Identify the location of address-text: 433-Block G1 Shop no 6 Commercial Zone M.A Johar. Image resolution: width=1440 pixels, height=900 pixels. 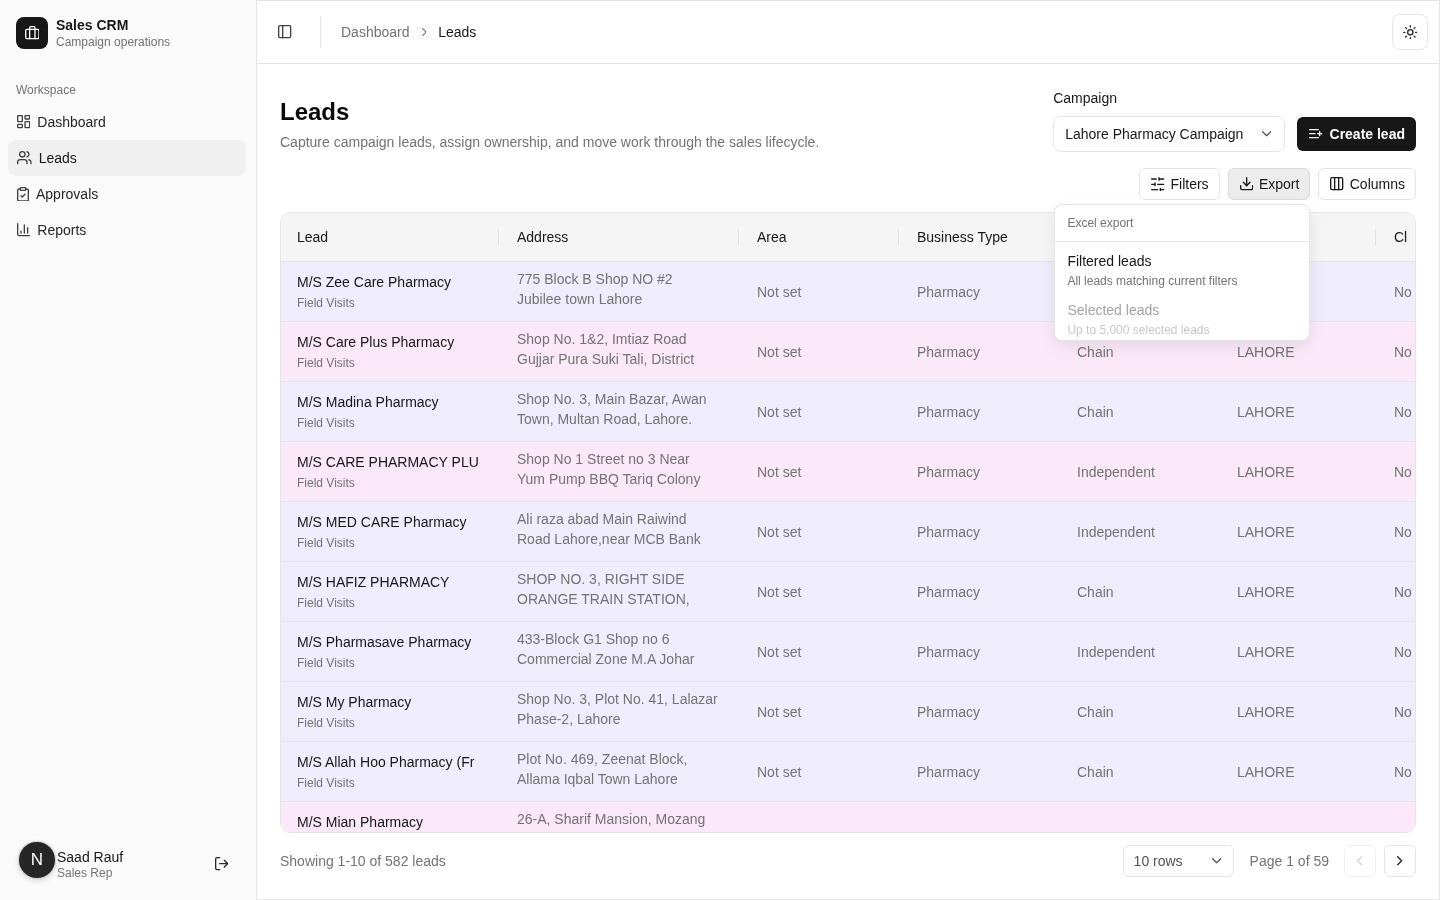
(606, 649).